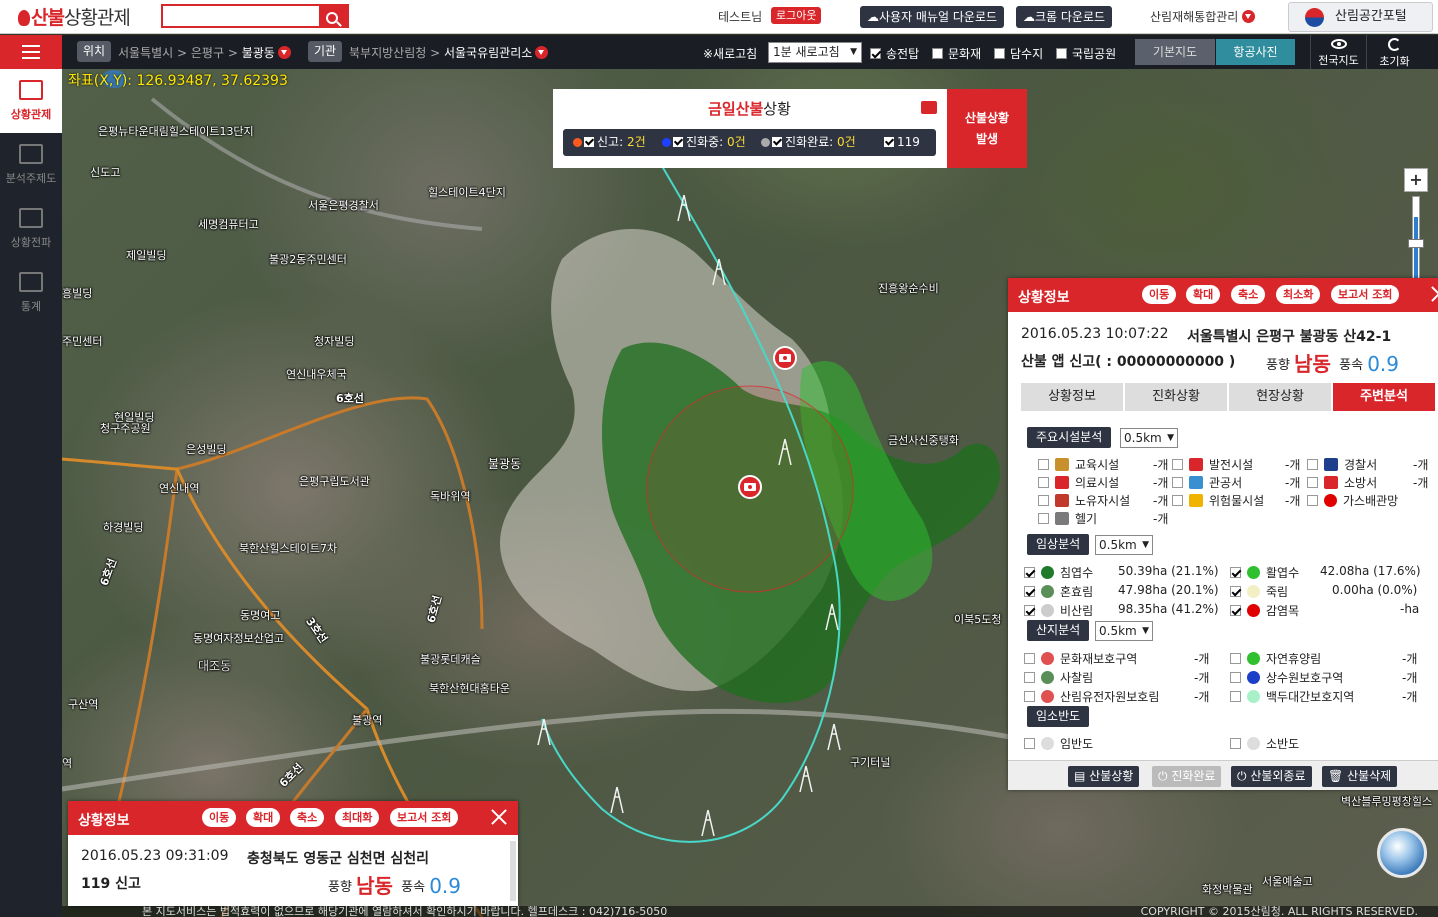  I want to click on reset-button: 초기화, so click(1394, 52).